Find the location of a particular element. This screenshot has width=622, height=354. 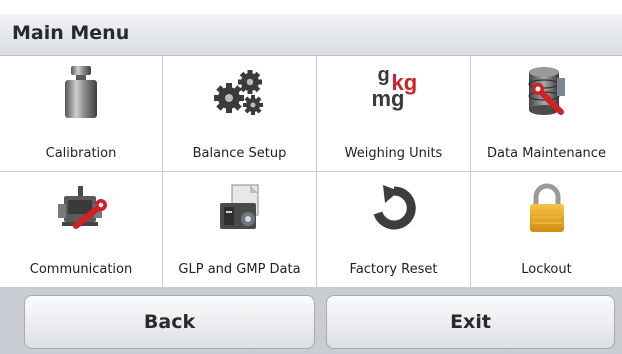

menu-item-label: GLP and GMP Data is located at coordinates (239, 269).